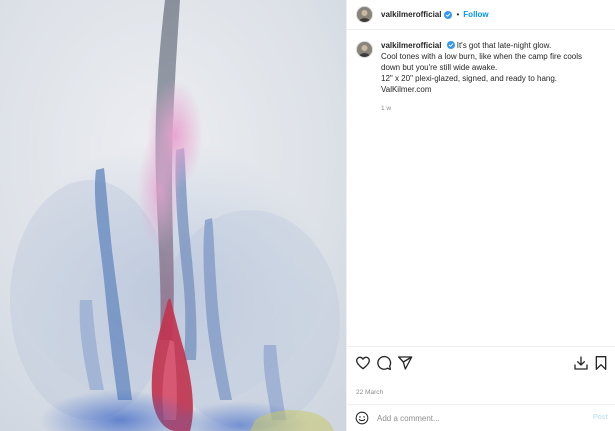 This screenshot has height=431, width=615. What do you see at coordinates (601, 363) in the screenshot?
I see `bookmark-icon` at bounding box center [601, 363].